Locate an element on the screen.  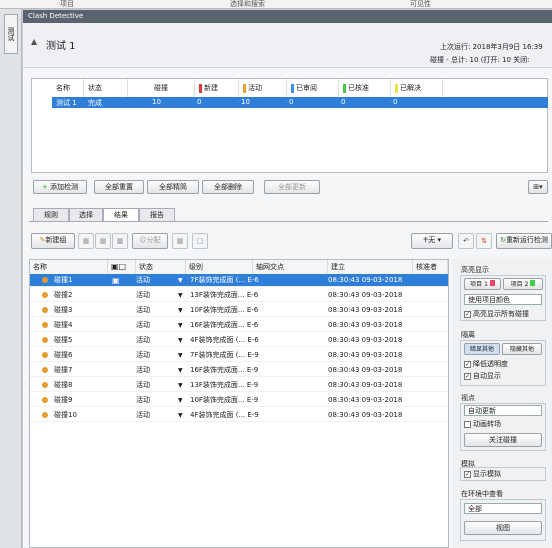
col-result-status: 状态 is located at coordinates (161, 267).